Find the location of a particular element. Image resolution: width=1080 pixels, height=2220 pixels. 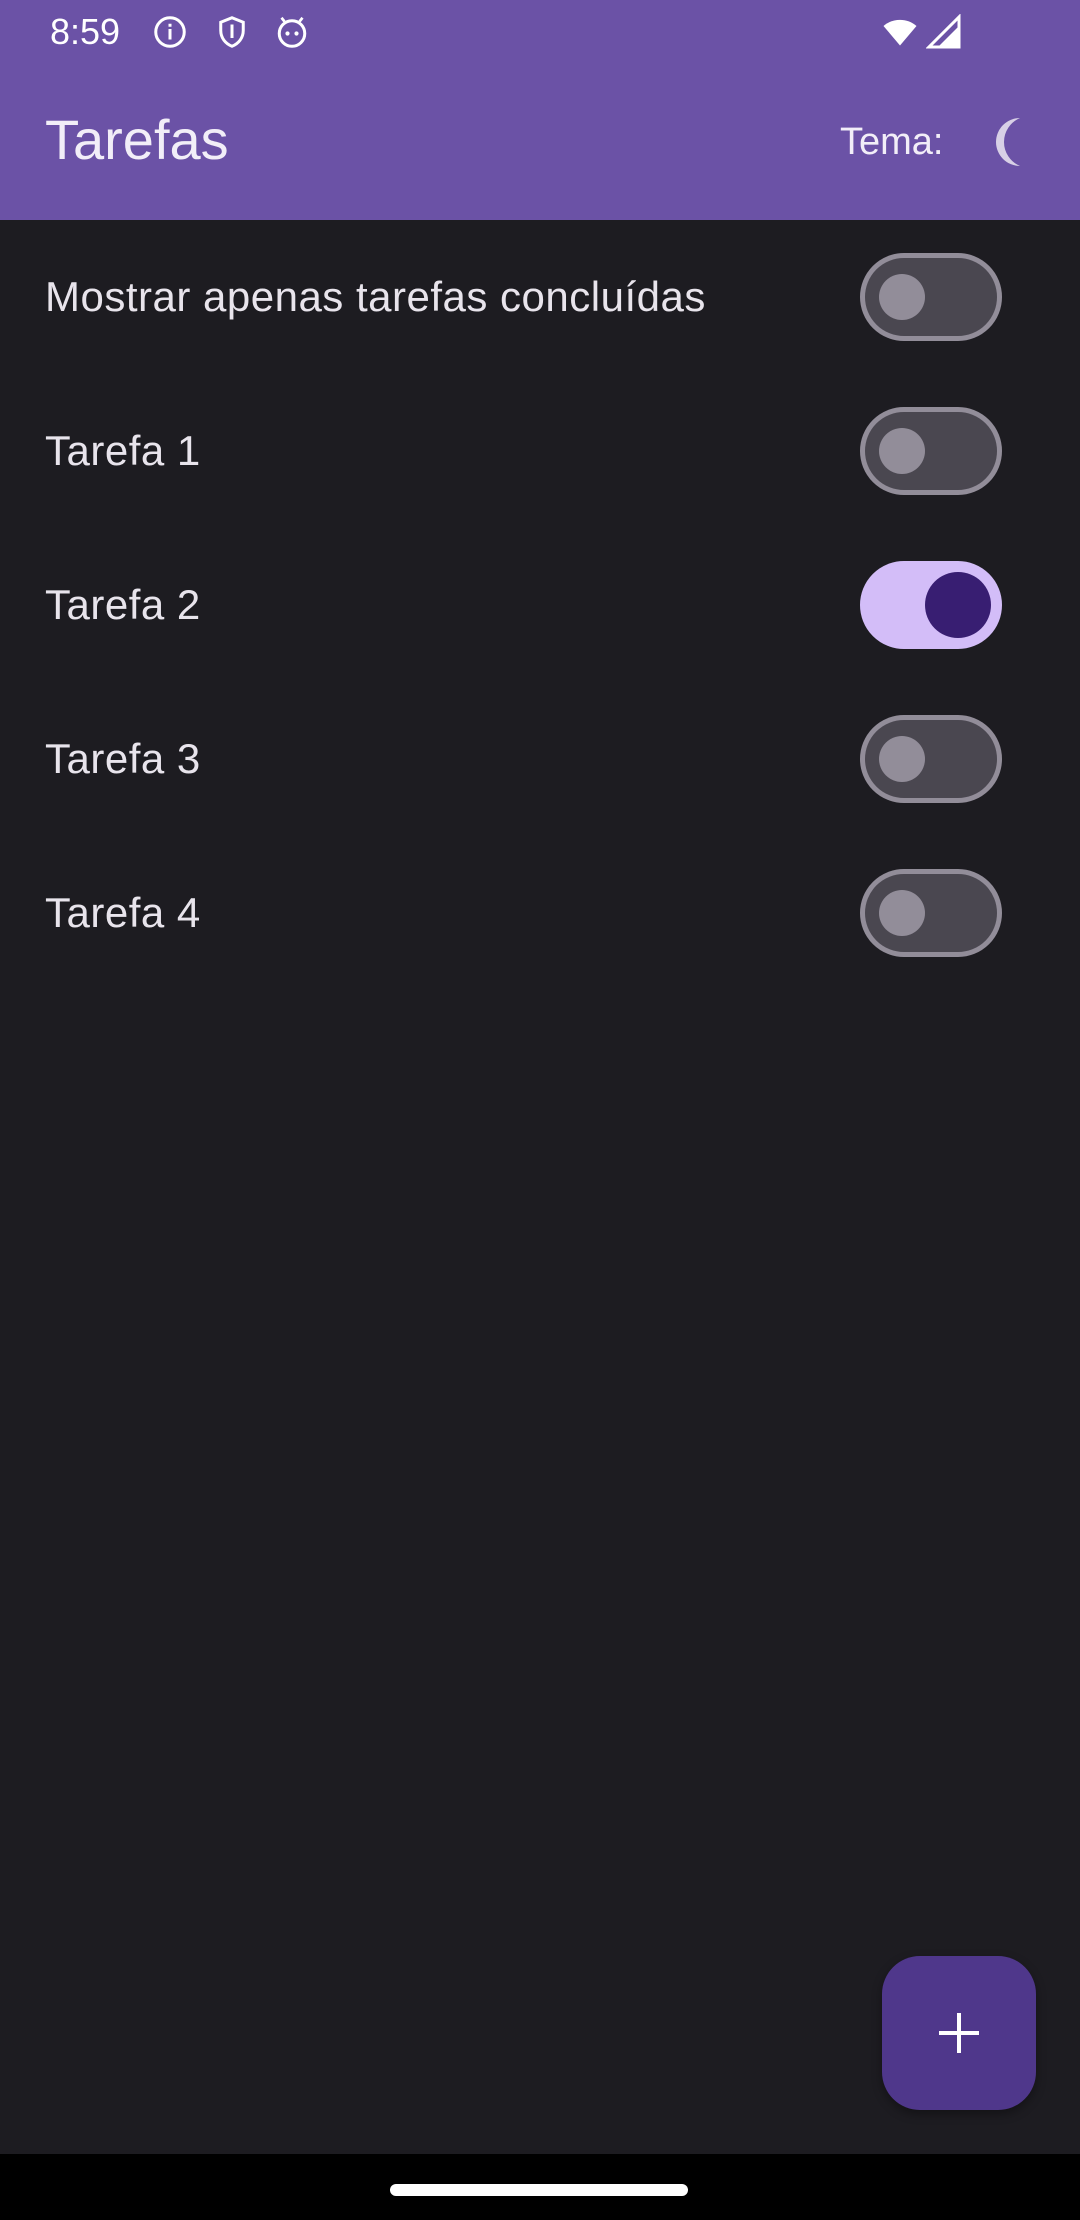

navigation-bar is located at coordinates (540, 2187).